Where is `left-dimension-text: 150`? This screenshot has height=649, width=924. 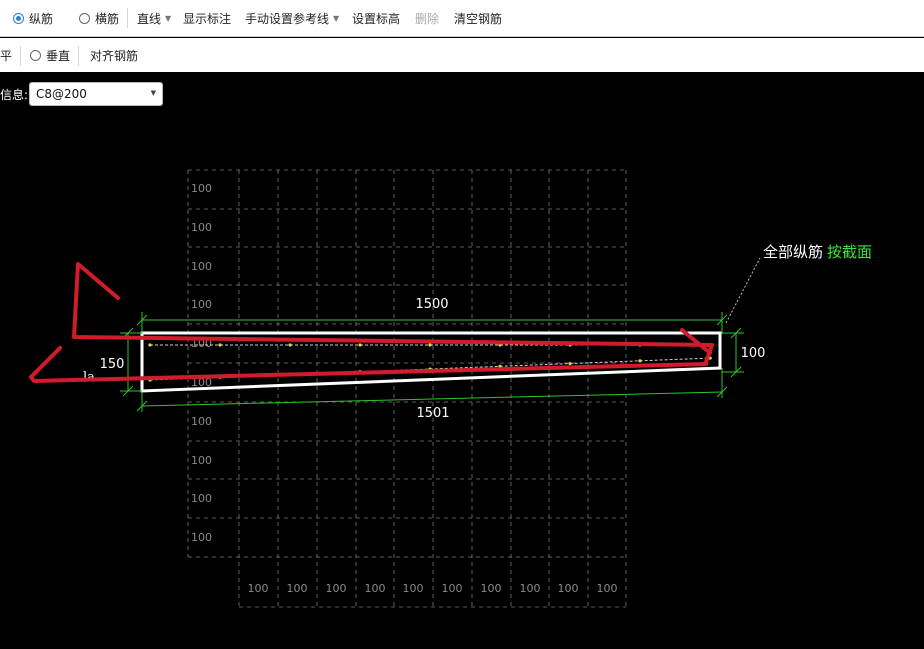 left-dimension-text: 150 is located at coordinates (112, 364).